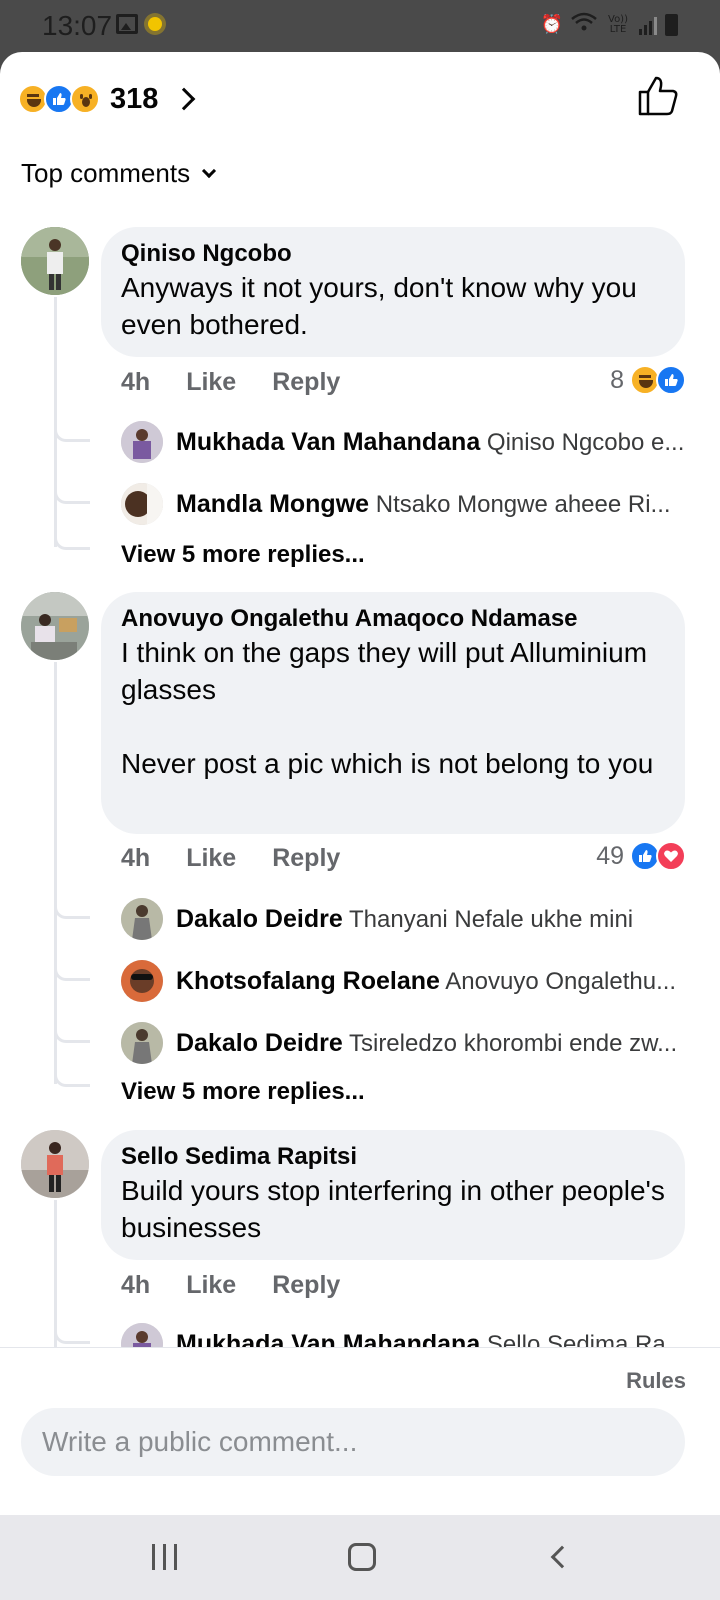  I want to click on chevron-right-icon, so click(184, 99).